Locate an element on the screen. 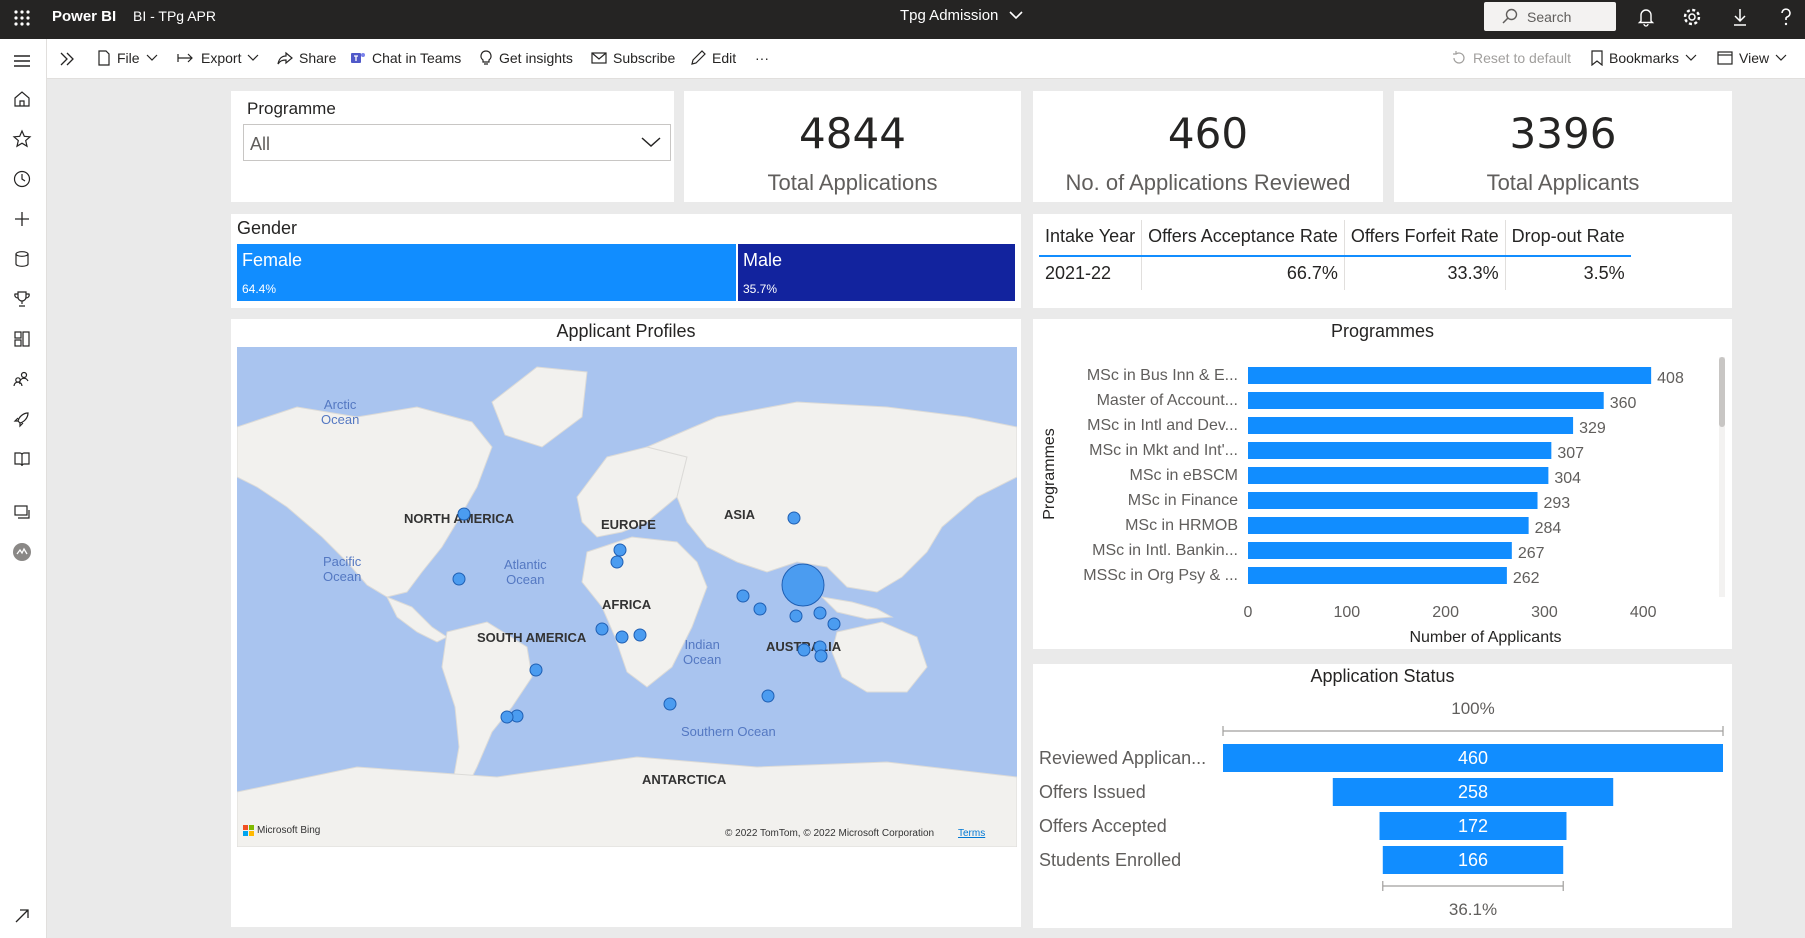 The height and width of the screenshot is (938, 1805). share-button: Share is located at coordinates (306, 58).